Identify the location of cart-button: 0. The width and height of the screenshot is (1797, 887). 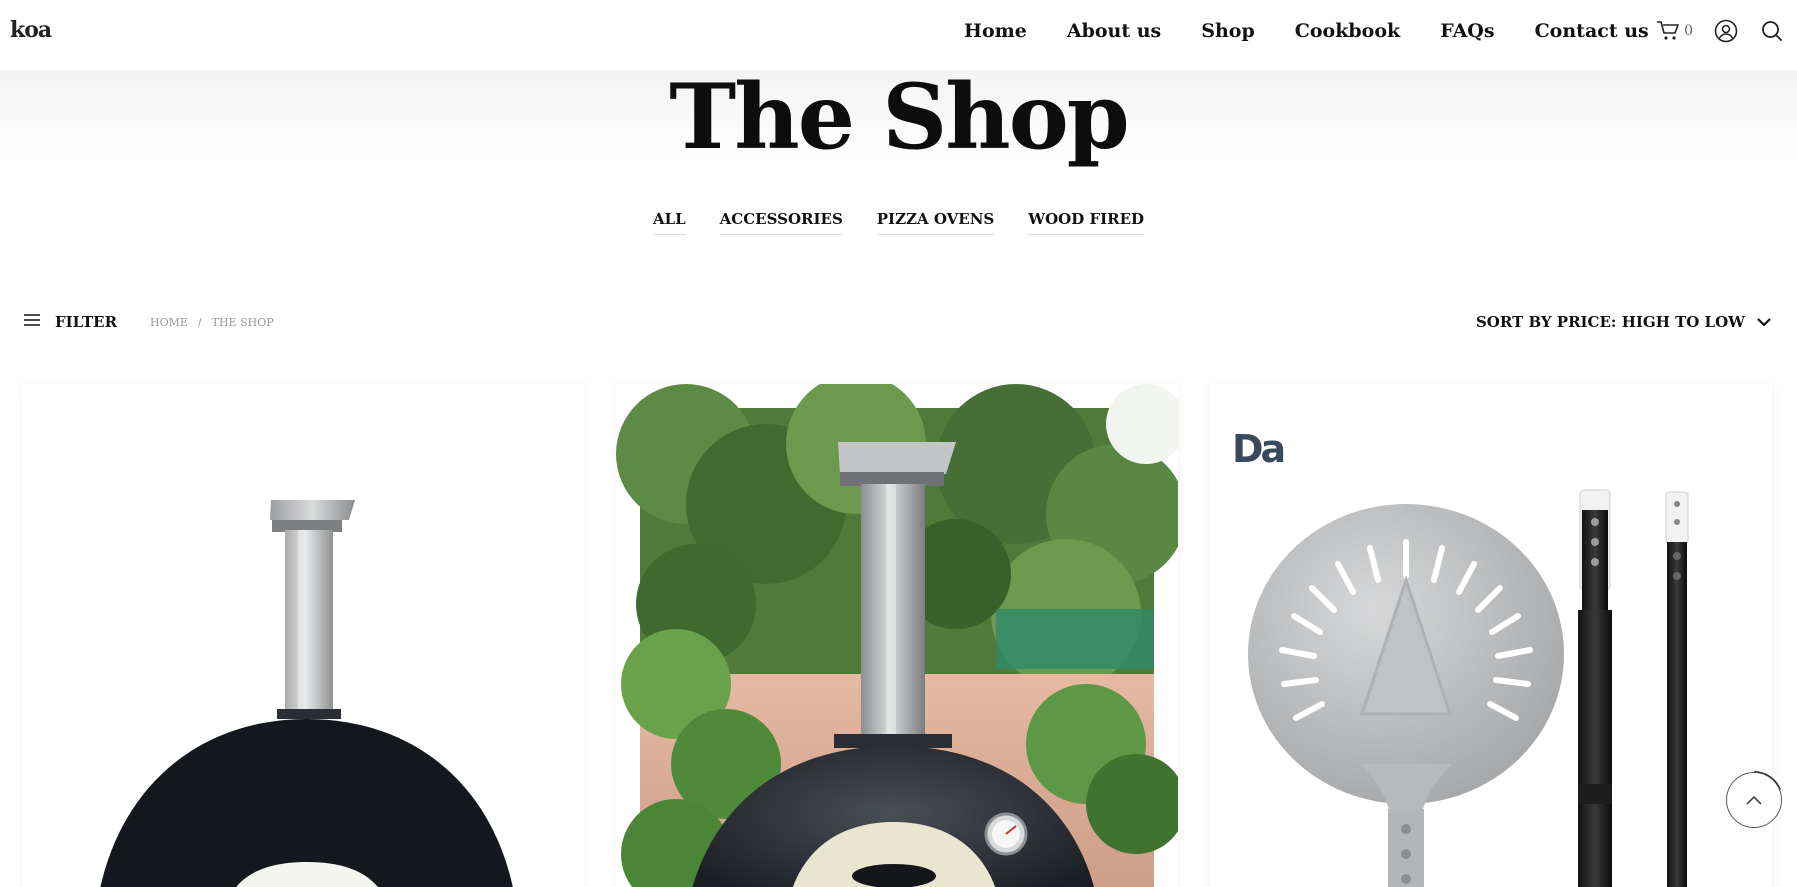
(1674, 31).